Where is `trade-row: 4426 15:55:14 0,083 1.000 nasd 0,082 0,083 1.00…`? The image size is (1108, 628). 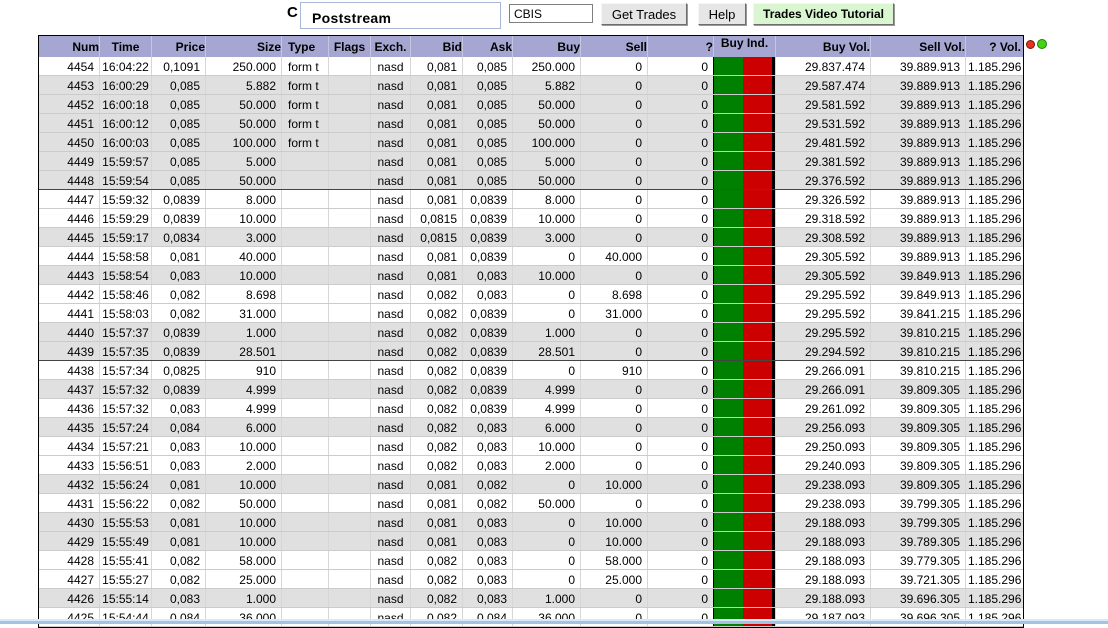 trade-row: 4426 15:55:14 0,083 1.000 nasd 0,082 0,083 1.00… is located at coordinates (531, 598).